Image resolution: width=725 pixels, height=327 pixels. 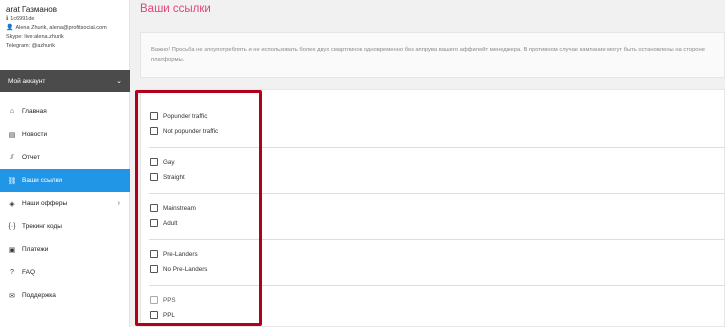 I want to click on highlight-annotation-box, so click(x=198, y=208).